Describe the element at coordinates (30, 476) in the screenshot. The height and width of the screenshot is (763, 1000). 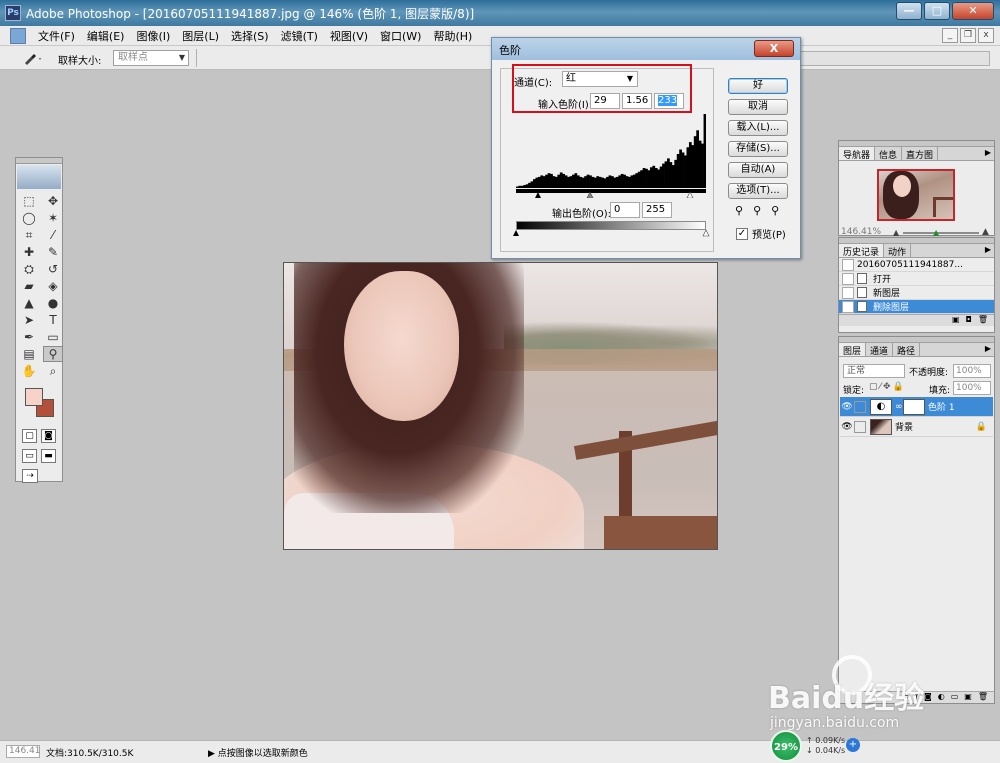
I see `jump-to-imageready-icon: ⇢` at that location.